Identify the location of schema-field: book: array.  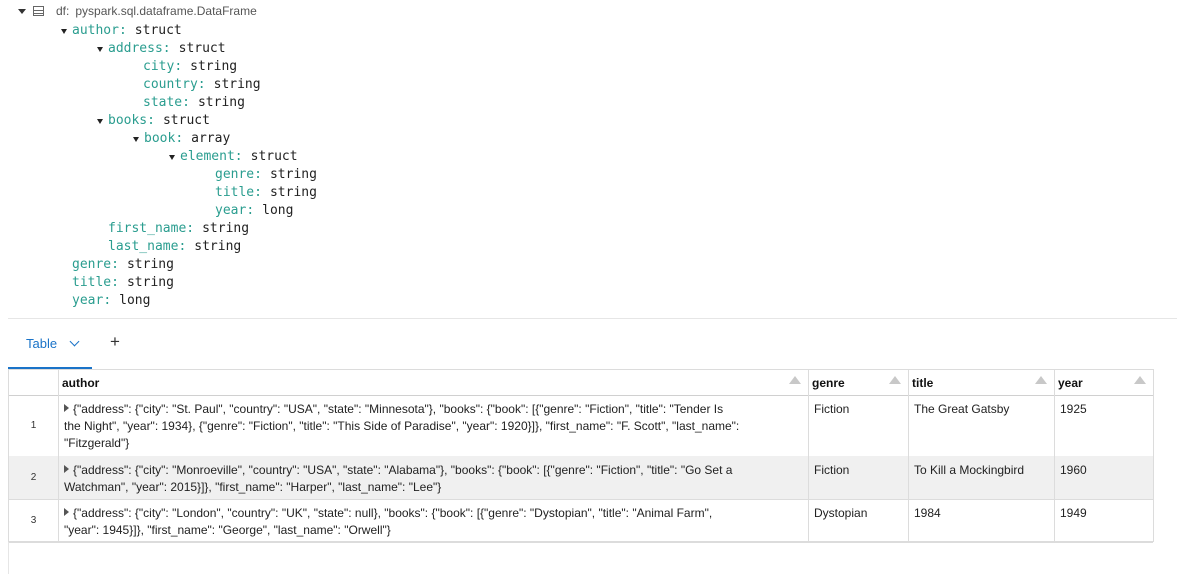
(181, 139).